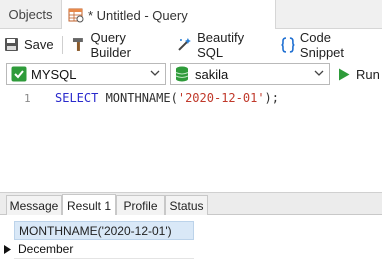 The width and height of the screenshot is (382, 264). What do you see at coordinates (185, 44) in the screenshot?
I see `magic-wand-icon` at bounding box center [185, 44].